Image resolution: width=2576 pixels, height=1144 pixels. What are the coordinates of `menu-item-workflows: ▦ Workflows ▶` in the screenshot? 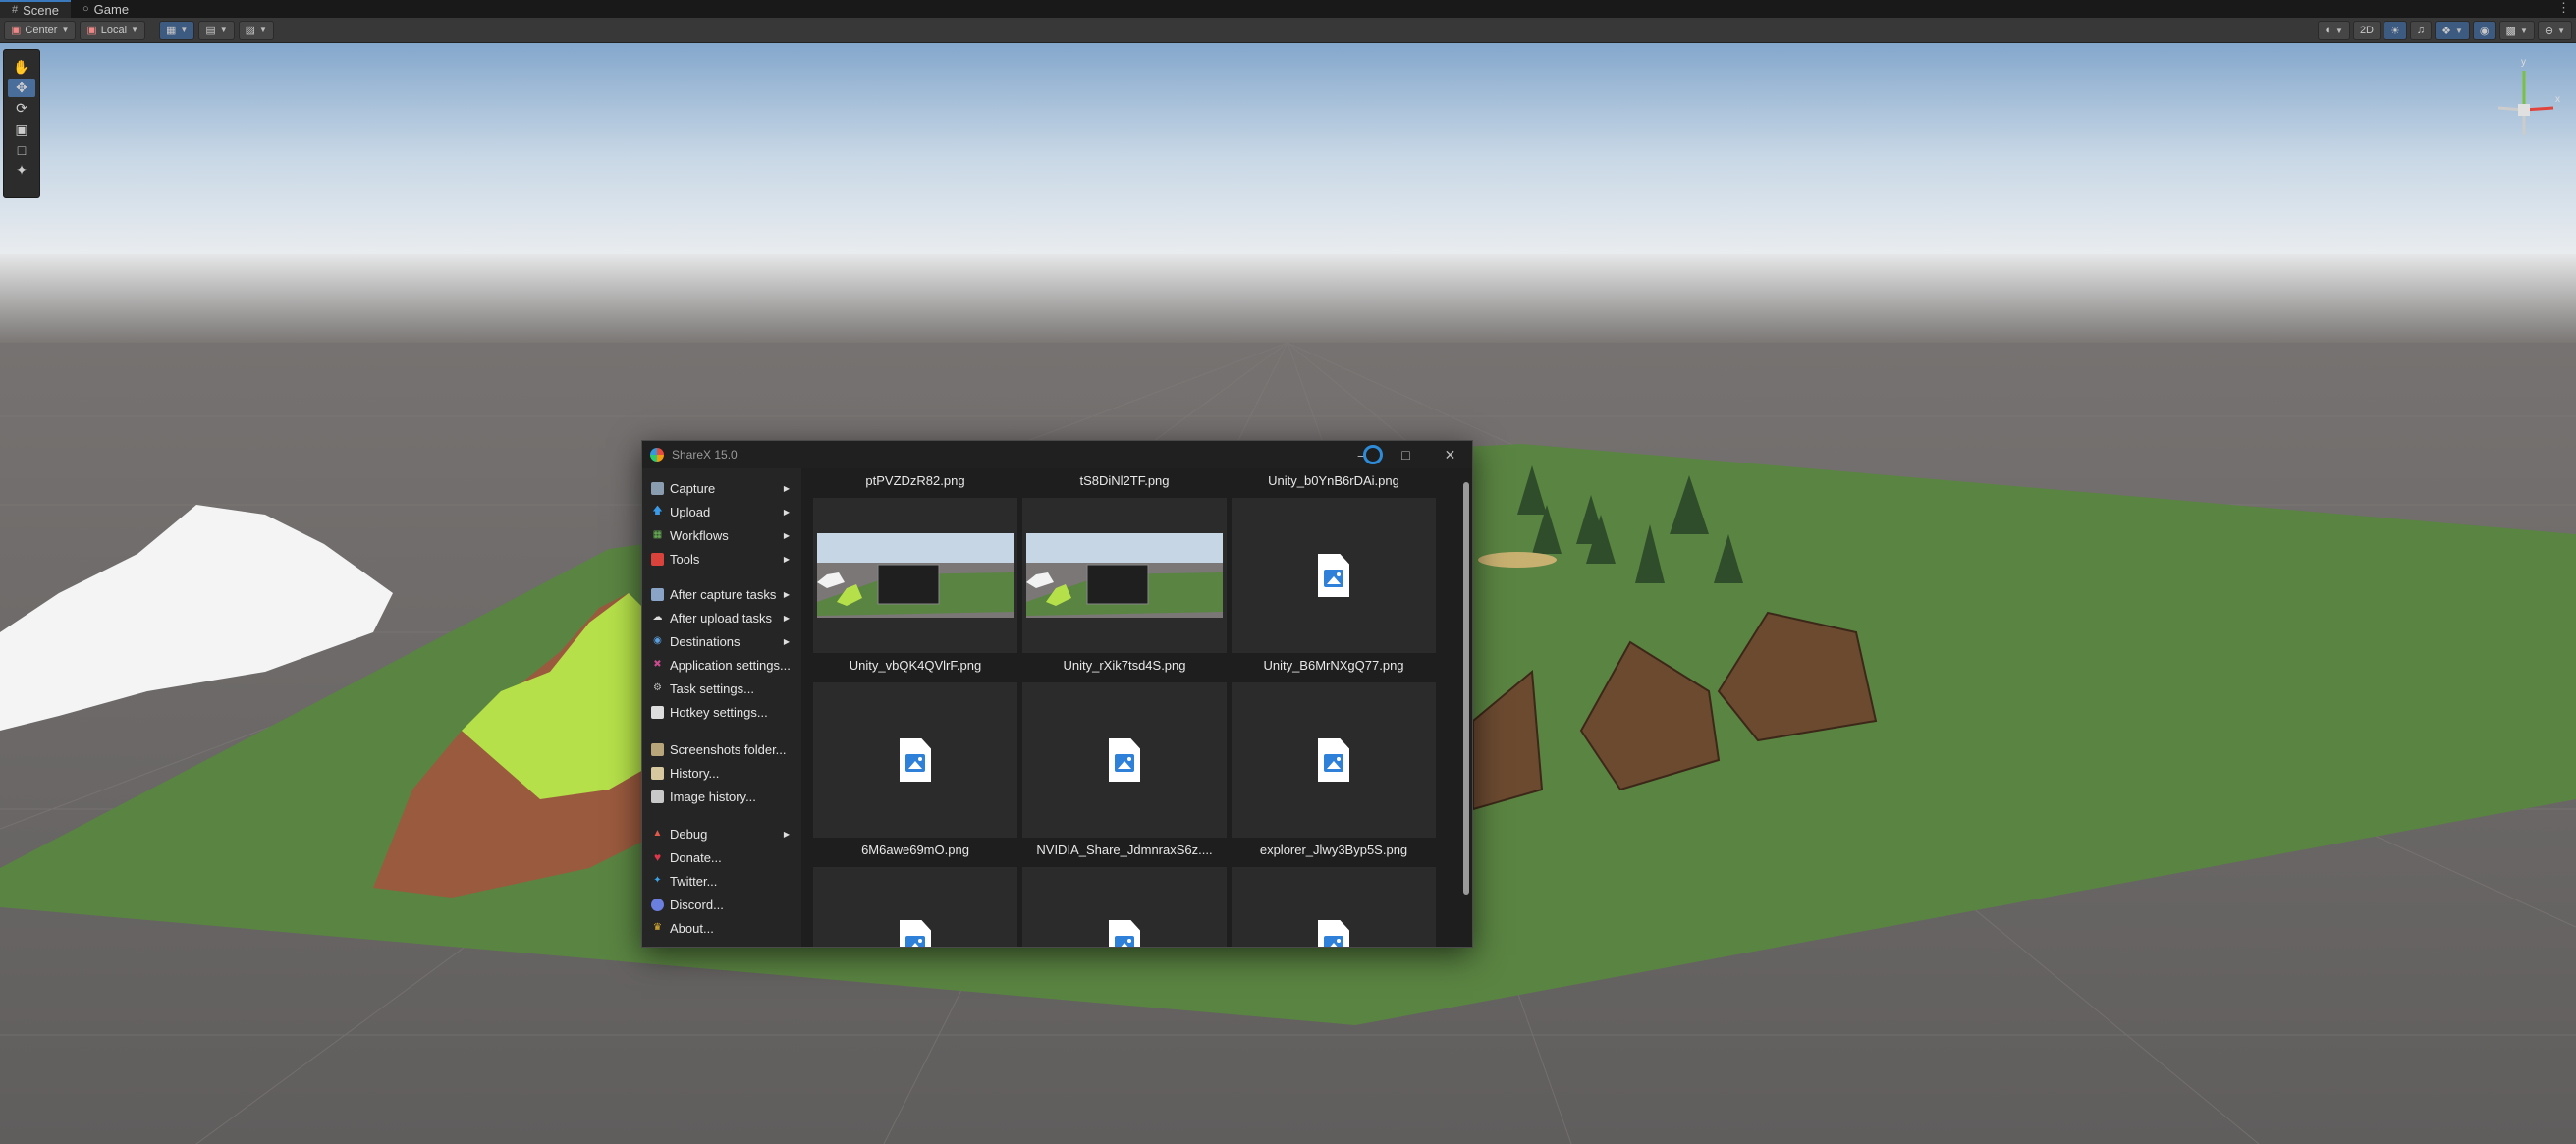 It's located at (721, 535).